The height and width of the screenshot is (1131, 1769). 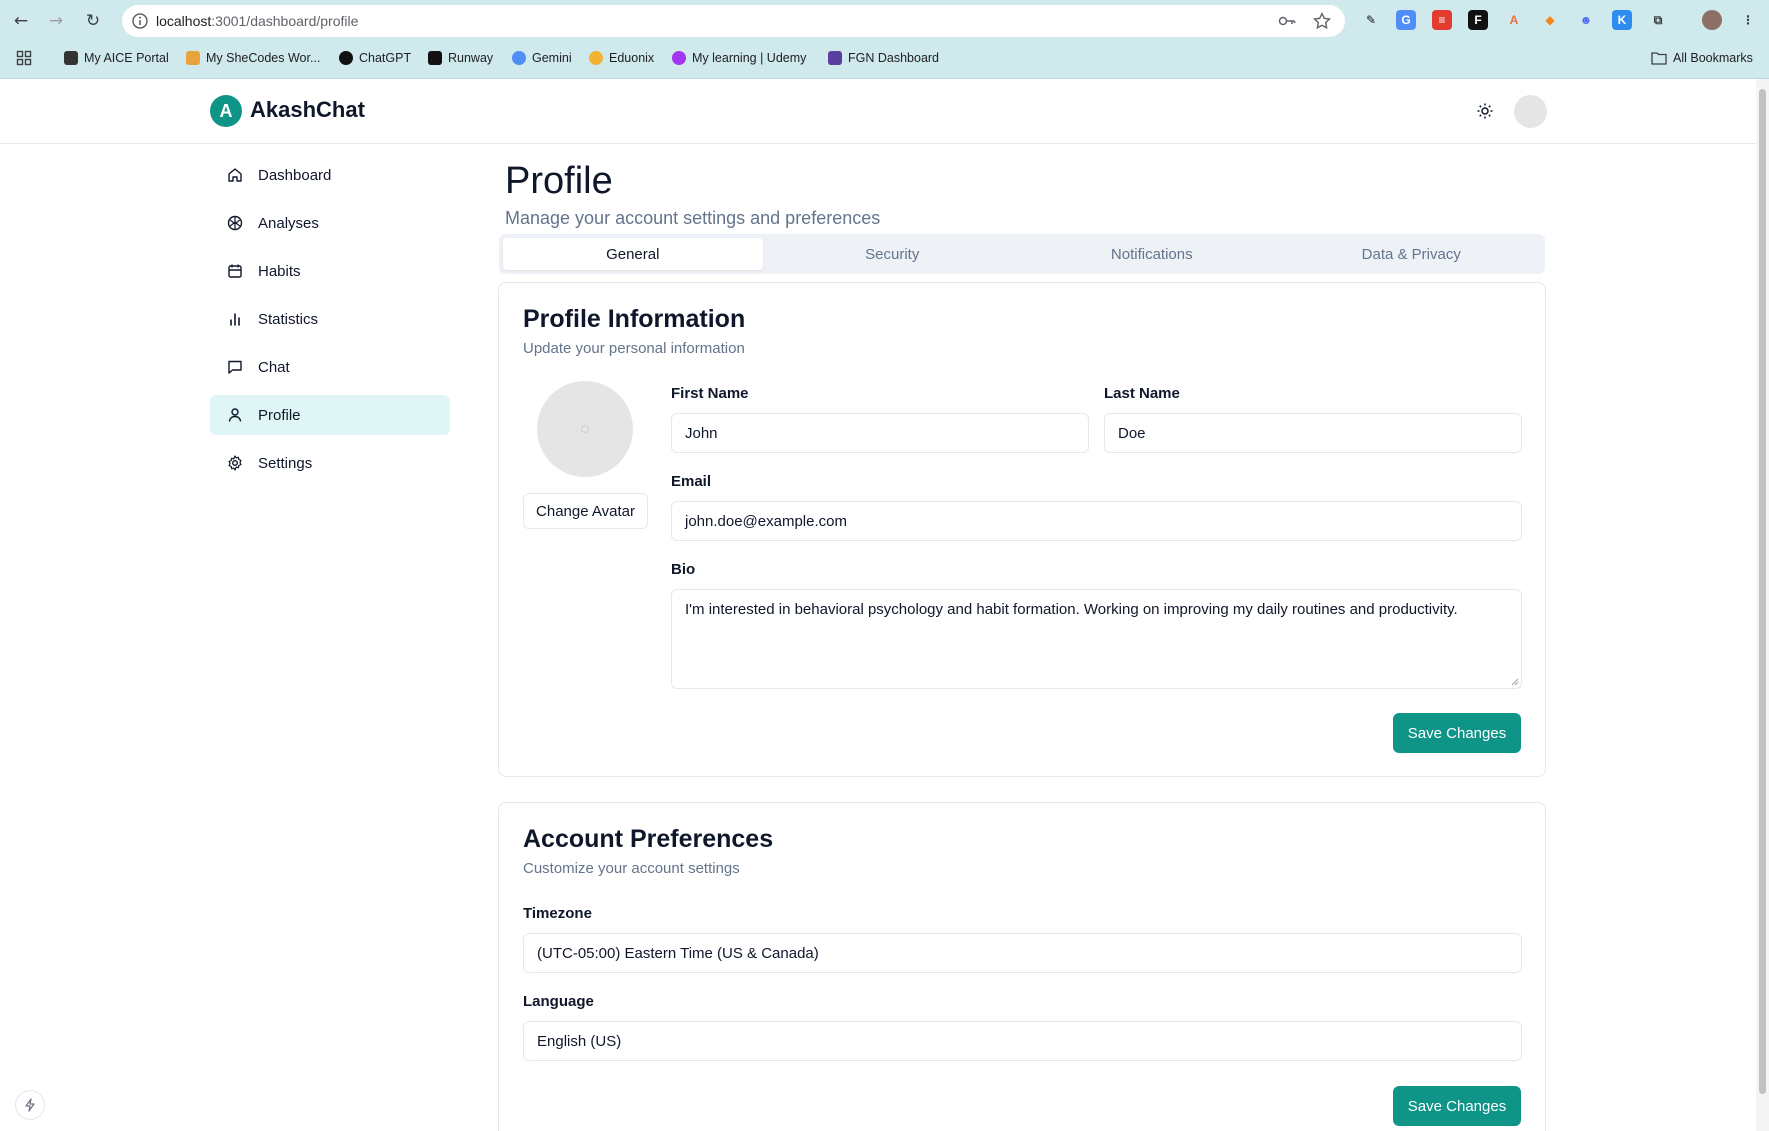 What do you see at coordinates (634, 319) in the screenshot?
I see `card-title: Profile Information` at bounding box center [634, 319].